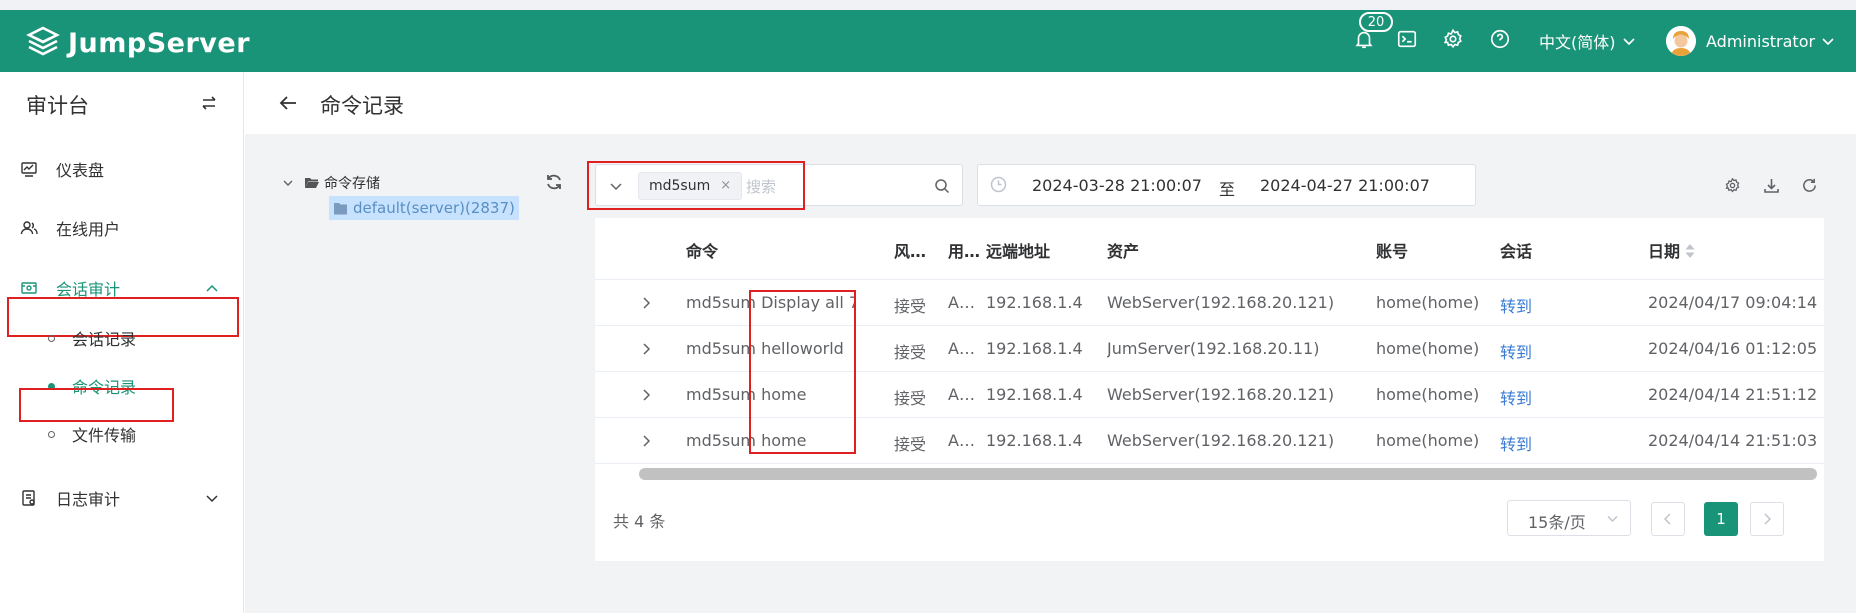  Describe the element at coordinates (29, 288) in the screenshot. I see `session-audit-icon` at that location.